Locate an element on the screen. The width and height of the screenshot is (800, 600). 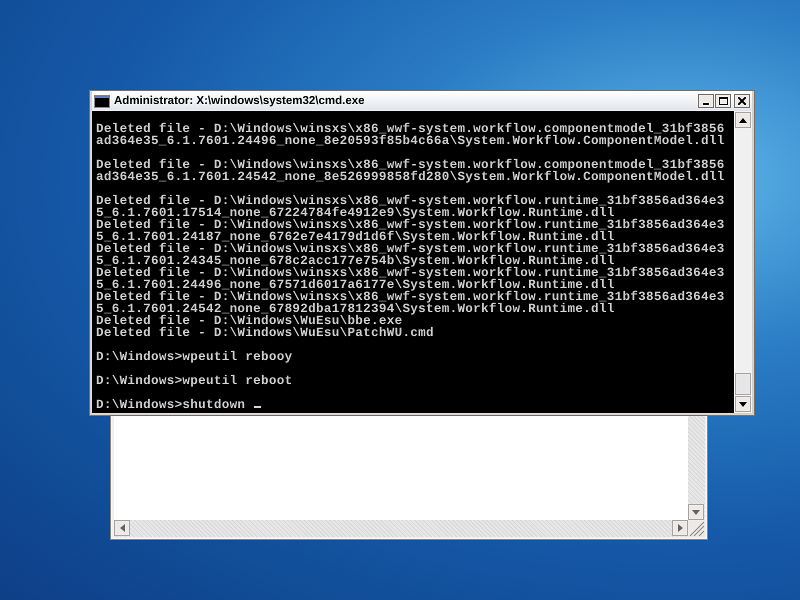
text-cursor is located at coordinates (258, 407).